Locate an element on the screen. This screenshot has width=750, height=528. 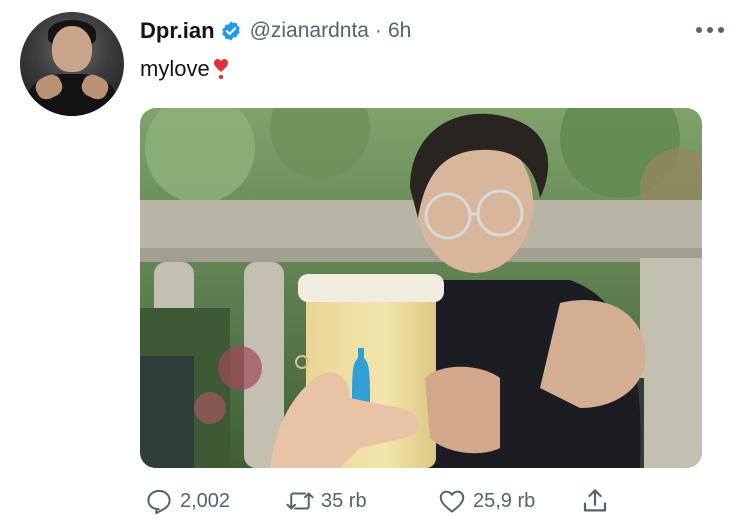
share-icon is located at coordinates (595, 500).